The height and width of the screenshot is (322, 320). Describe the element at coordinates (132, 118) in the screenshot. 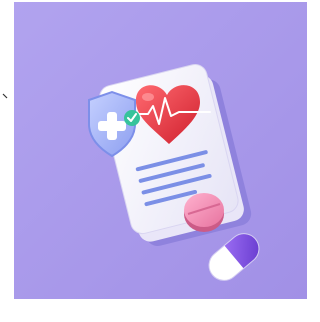

I see `checkmark-icon` at that location.